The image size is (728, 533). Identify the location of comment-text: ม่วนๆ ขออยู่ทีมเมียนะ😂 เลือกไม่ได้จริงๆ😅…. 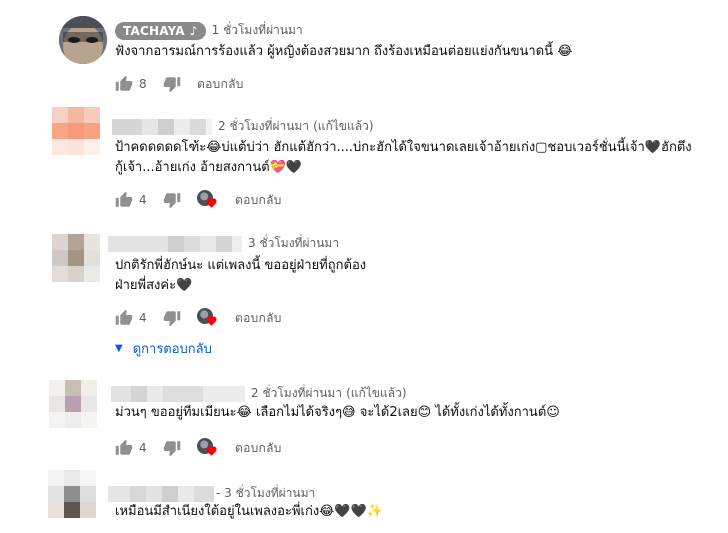
(337, 413).